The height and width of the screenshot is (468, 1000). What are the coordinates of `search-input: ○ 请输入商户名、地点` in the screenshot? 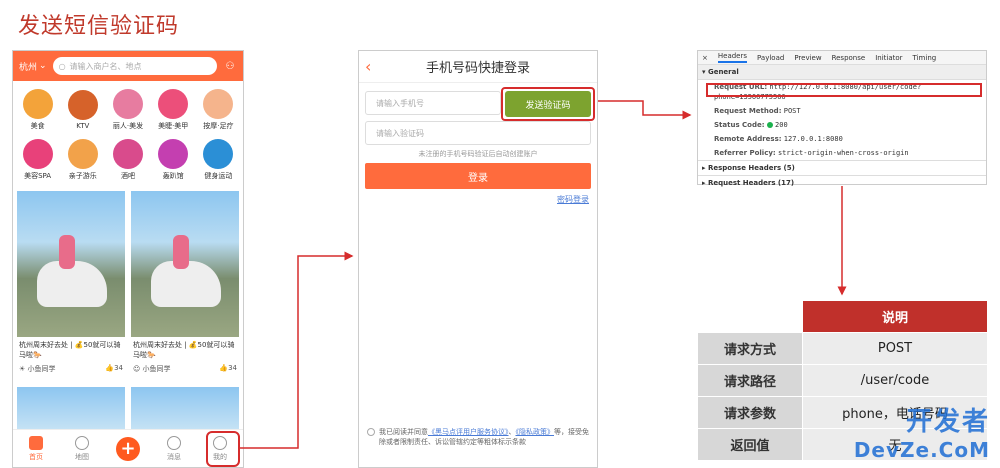 It's located at (134, 66).